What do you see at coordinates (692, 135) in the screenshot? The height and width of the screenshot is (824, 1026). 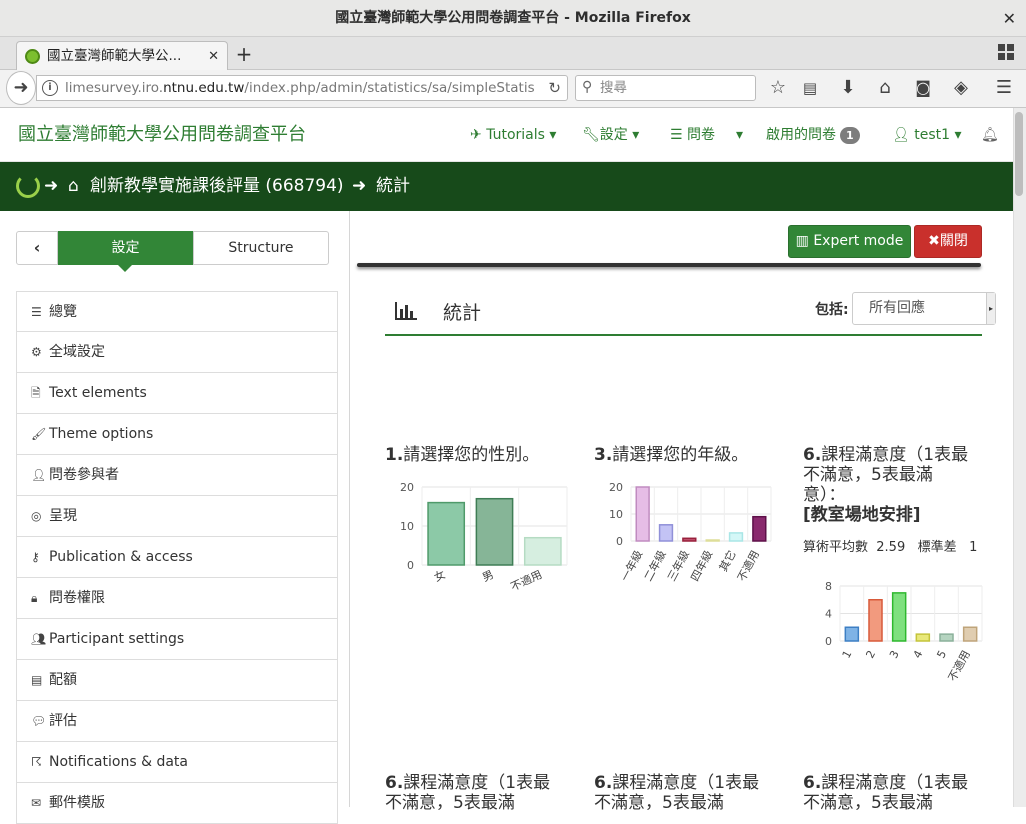 I see `surveys-menu: ☰ 問卷` at bounding box center [692, 135].